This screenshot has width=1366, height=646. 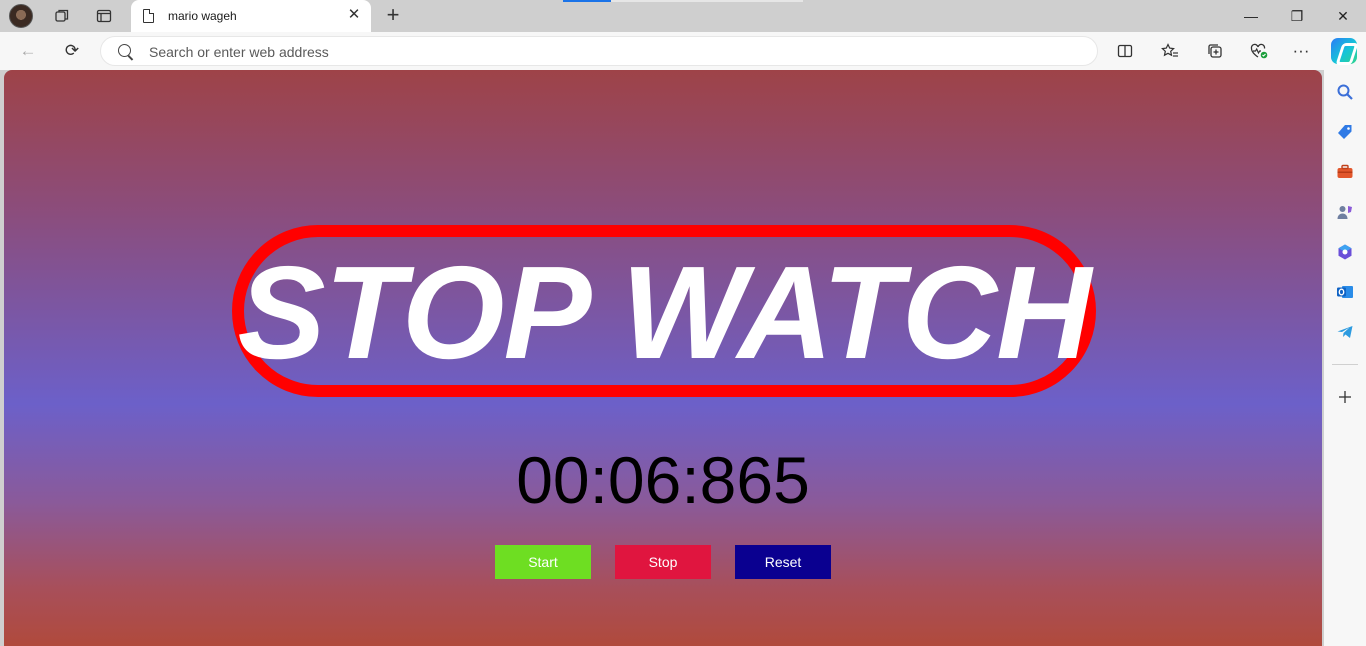 I want to click on minimize-button: —, so click(x=1251, y=16).